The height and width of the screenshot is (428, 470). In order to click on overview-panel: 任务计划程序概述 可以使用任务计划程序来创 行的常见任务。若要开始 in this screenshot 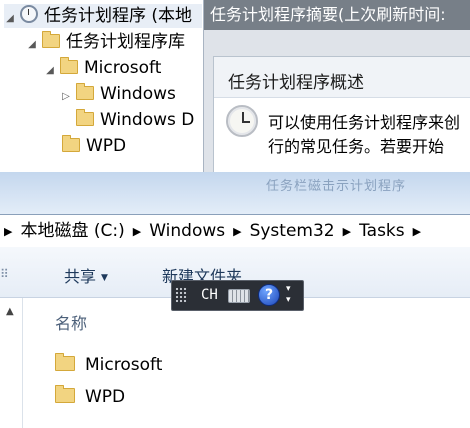, I will do `click(341, 114)`.